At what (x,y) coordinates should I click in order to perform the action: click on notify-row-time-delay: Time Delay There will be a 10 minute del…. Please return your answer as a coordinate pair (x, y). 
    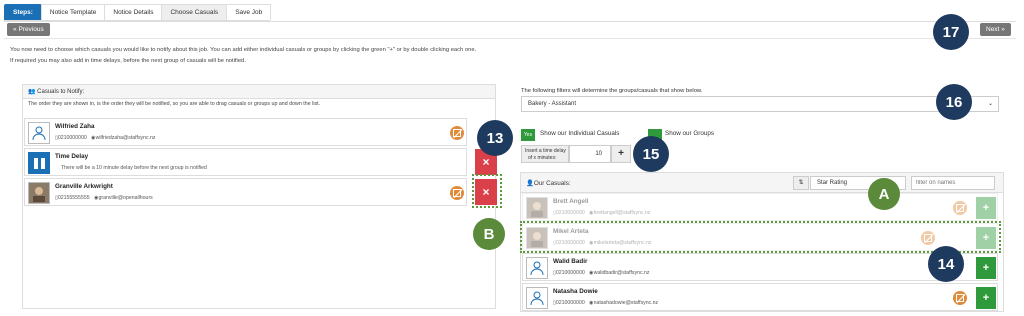
    Looking at the image, I should click on (245, 162).